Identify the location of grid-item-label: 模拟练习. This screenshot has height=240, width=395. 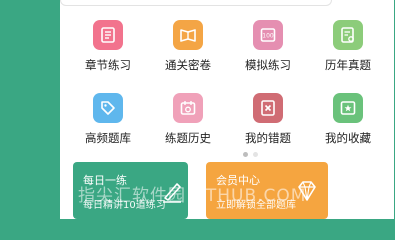
(268, 65).